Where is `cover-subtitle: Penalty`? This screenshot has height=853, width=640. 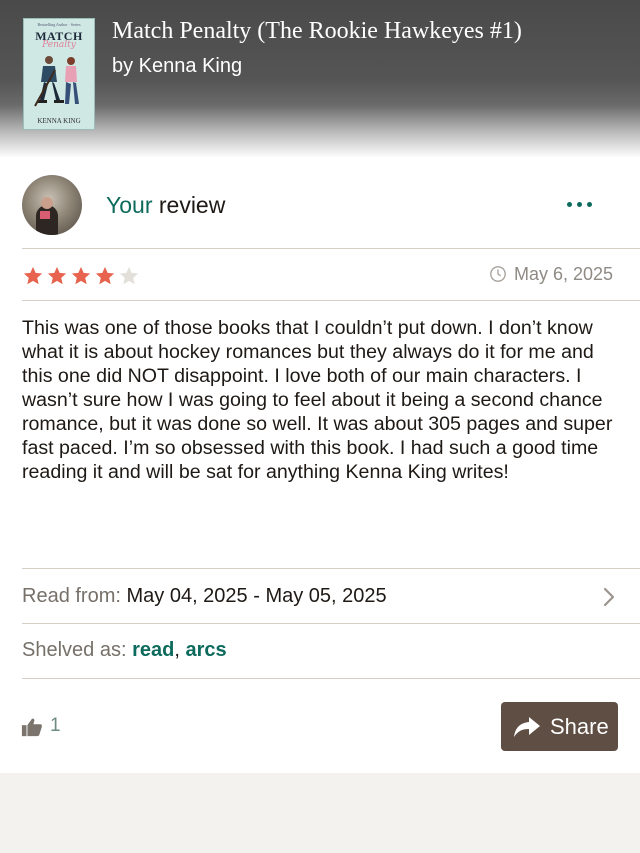
cover-subtitle: Penalty is located at coordinates (59, 45).